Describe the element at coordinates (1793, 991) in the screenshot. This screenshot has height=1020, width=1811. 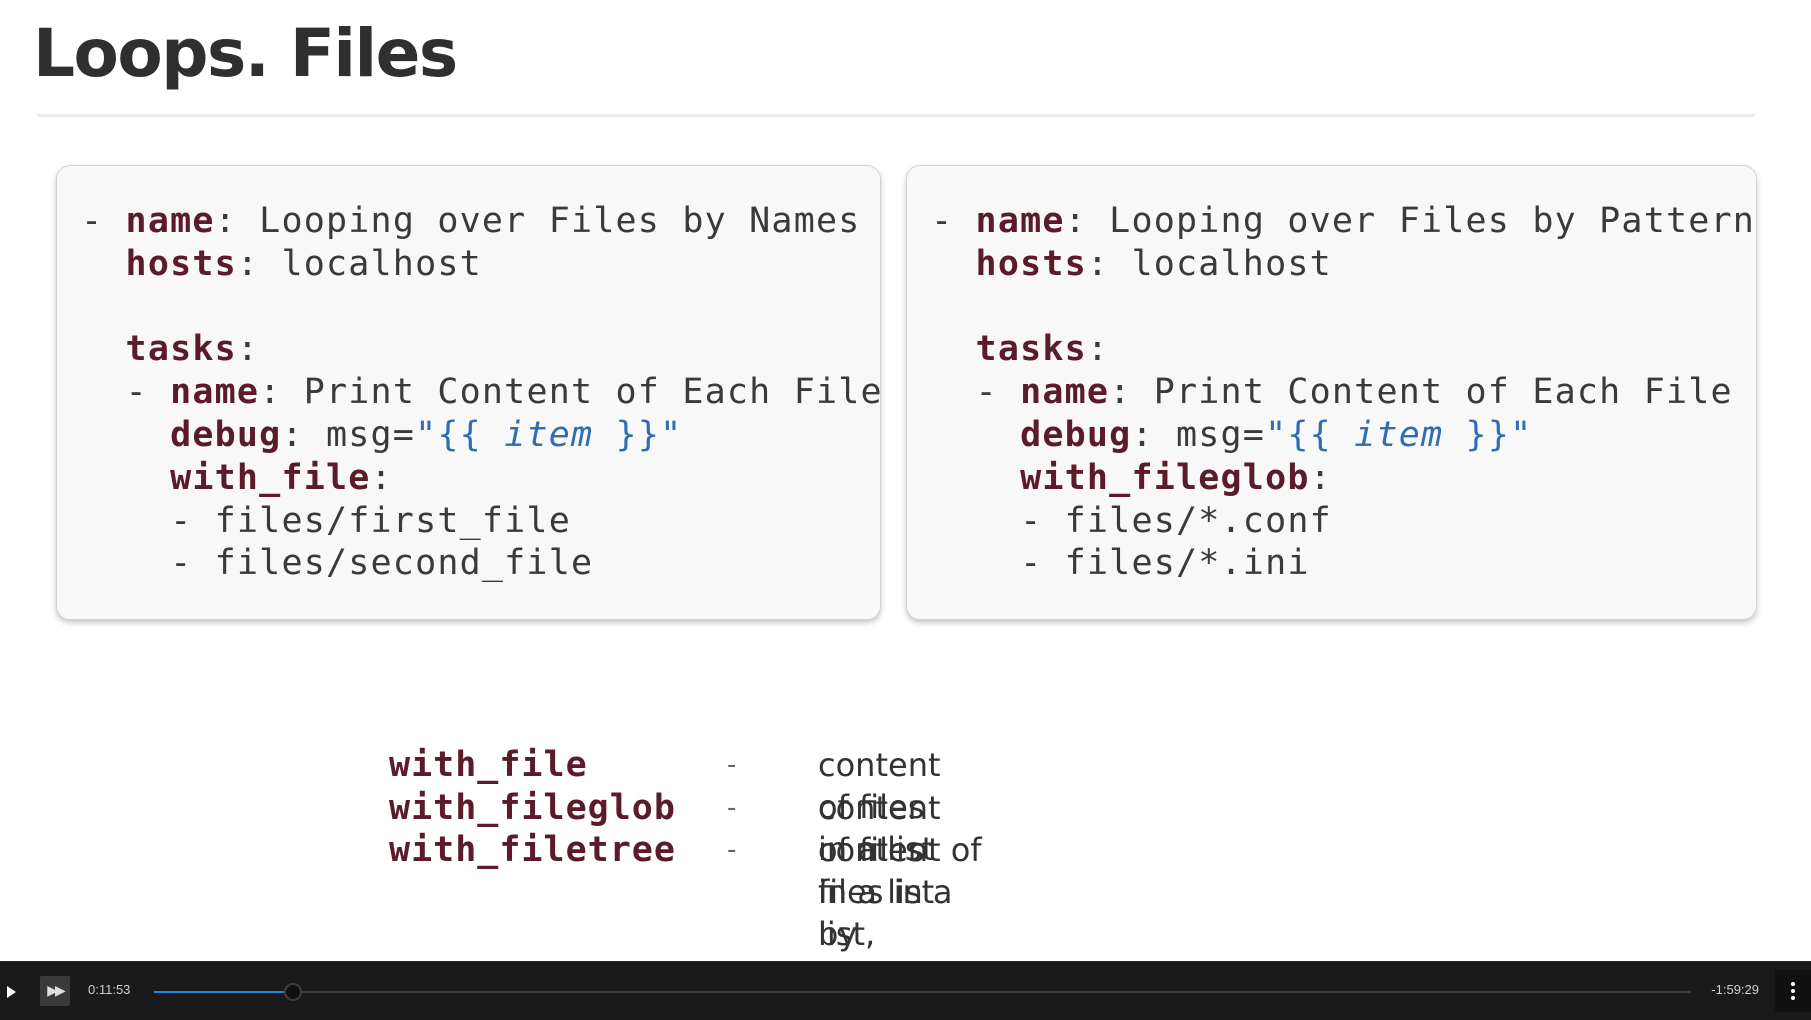
I see `more-vertical-icon` at that location.